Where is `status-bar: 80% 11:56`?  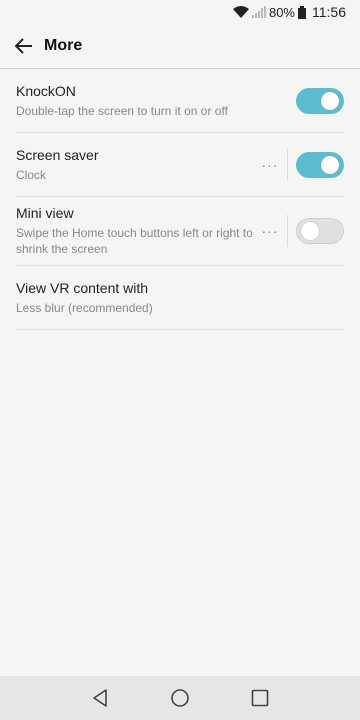 status-bar: 80% 11:56 is located at coordinates (180, 12).